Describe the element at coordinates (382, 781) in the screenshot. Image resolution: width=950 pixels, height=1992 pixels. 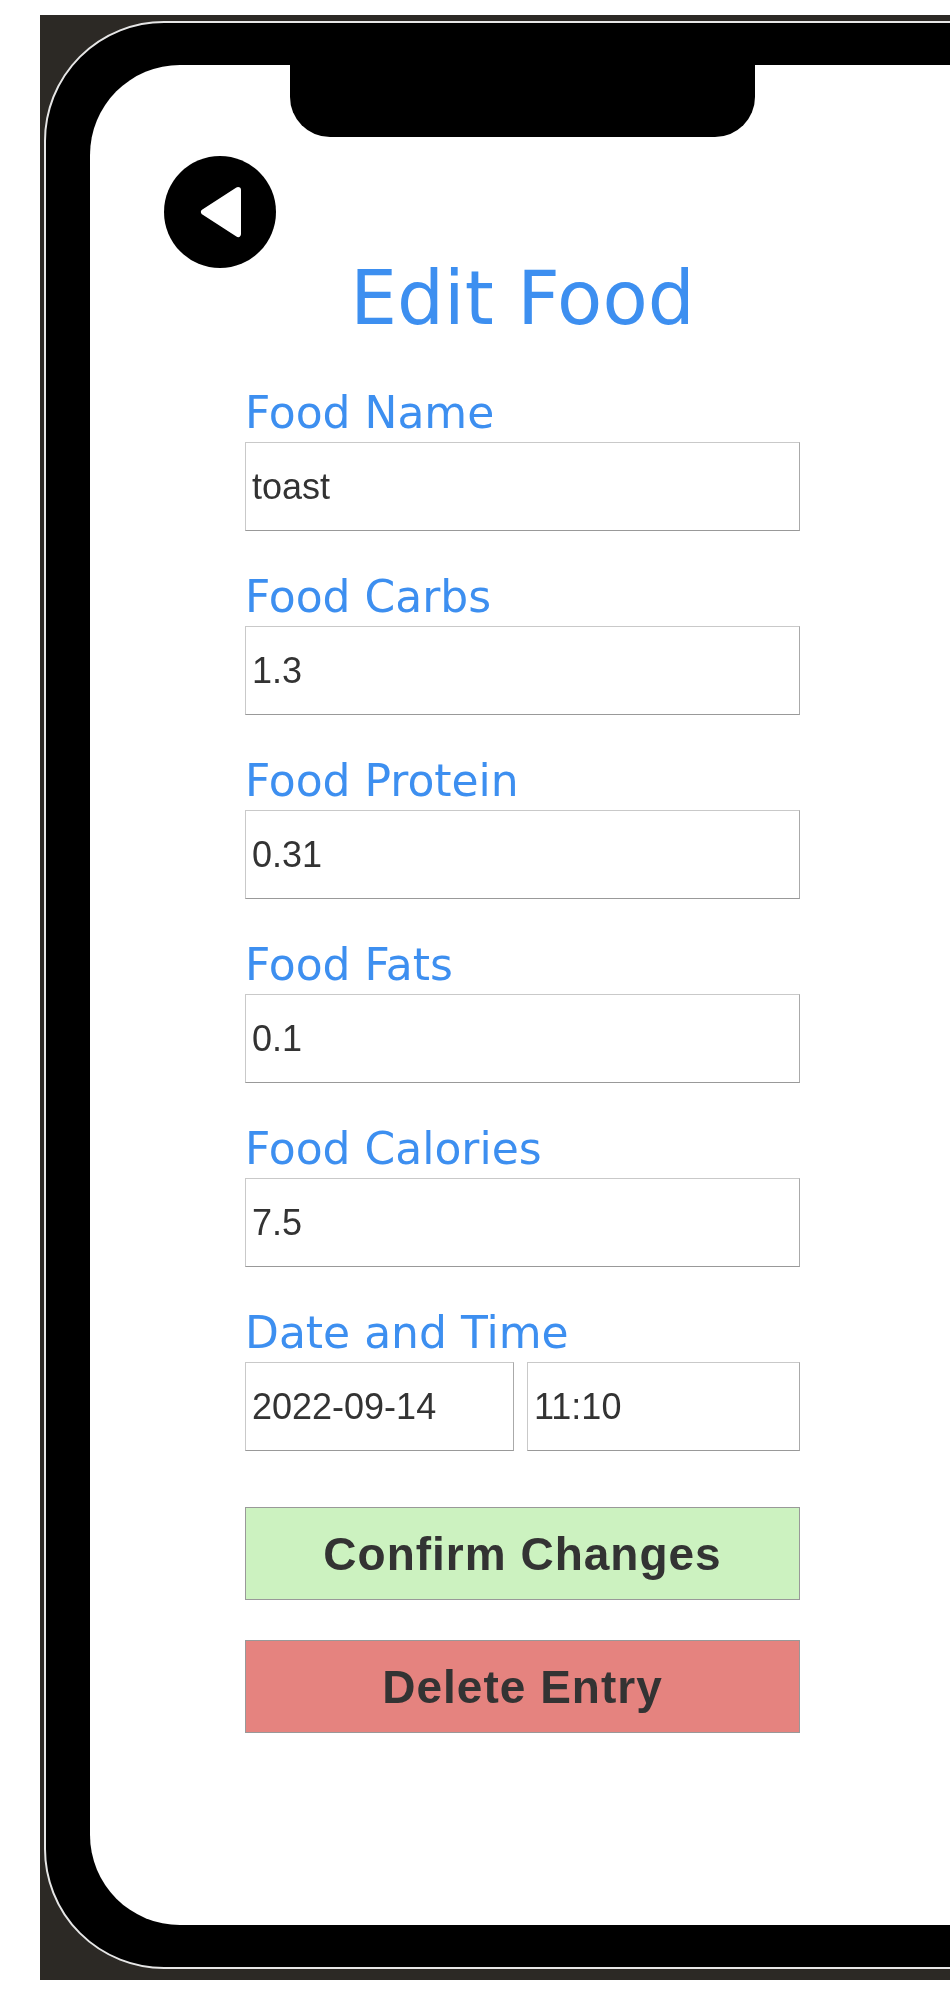
I see `field-label: Food Protein` at that location.